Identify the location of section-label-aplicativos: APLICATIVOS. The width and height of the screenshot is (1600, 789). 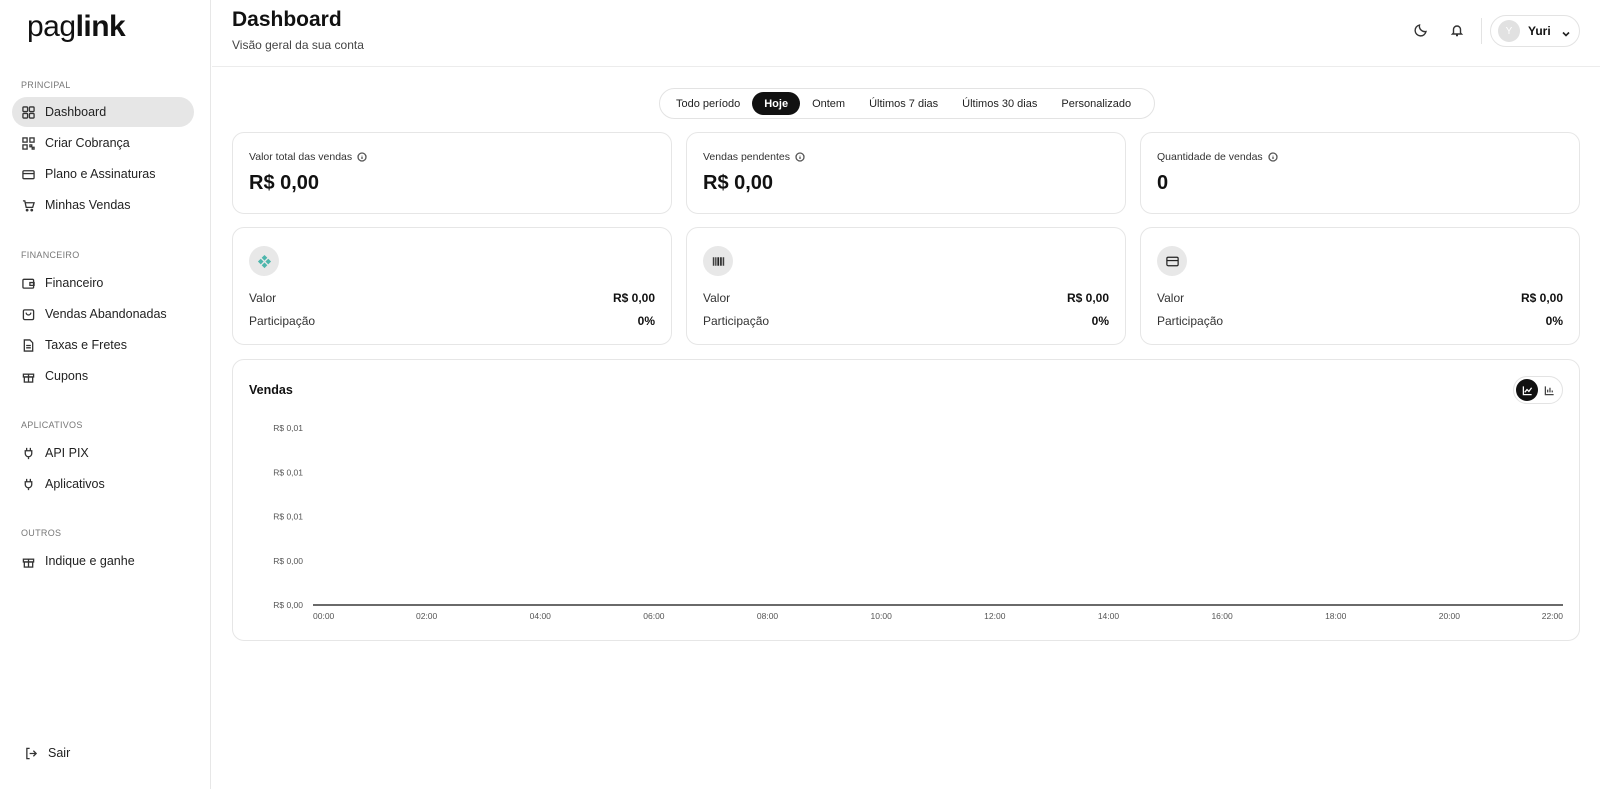
(52, 425).